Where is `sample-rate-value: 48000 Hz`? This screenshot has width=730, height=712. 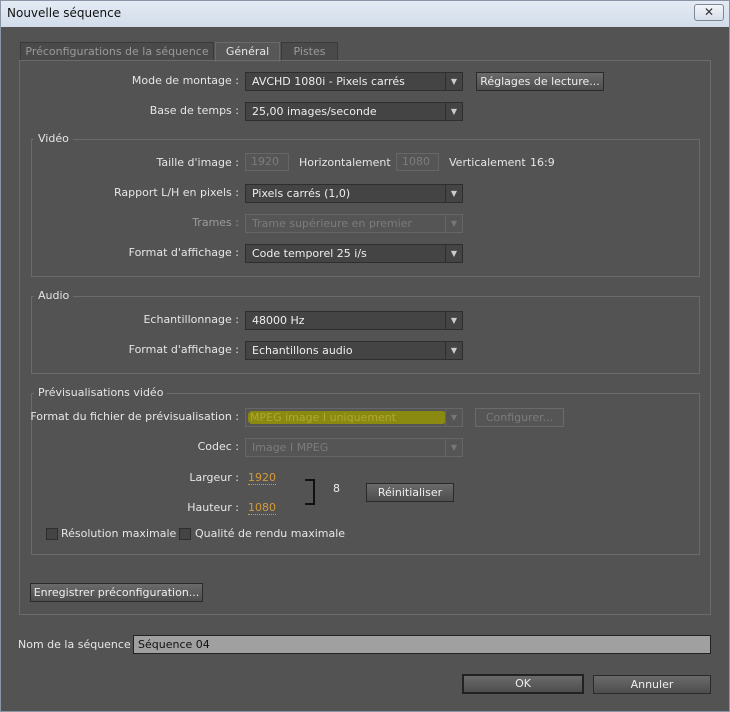
sample-rate-value: 48000 Hz is located at coordinates (278, 320).